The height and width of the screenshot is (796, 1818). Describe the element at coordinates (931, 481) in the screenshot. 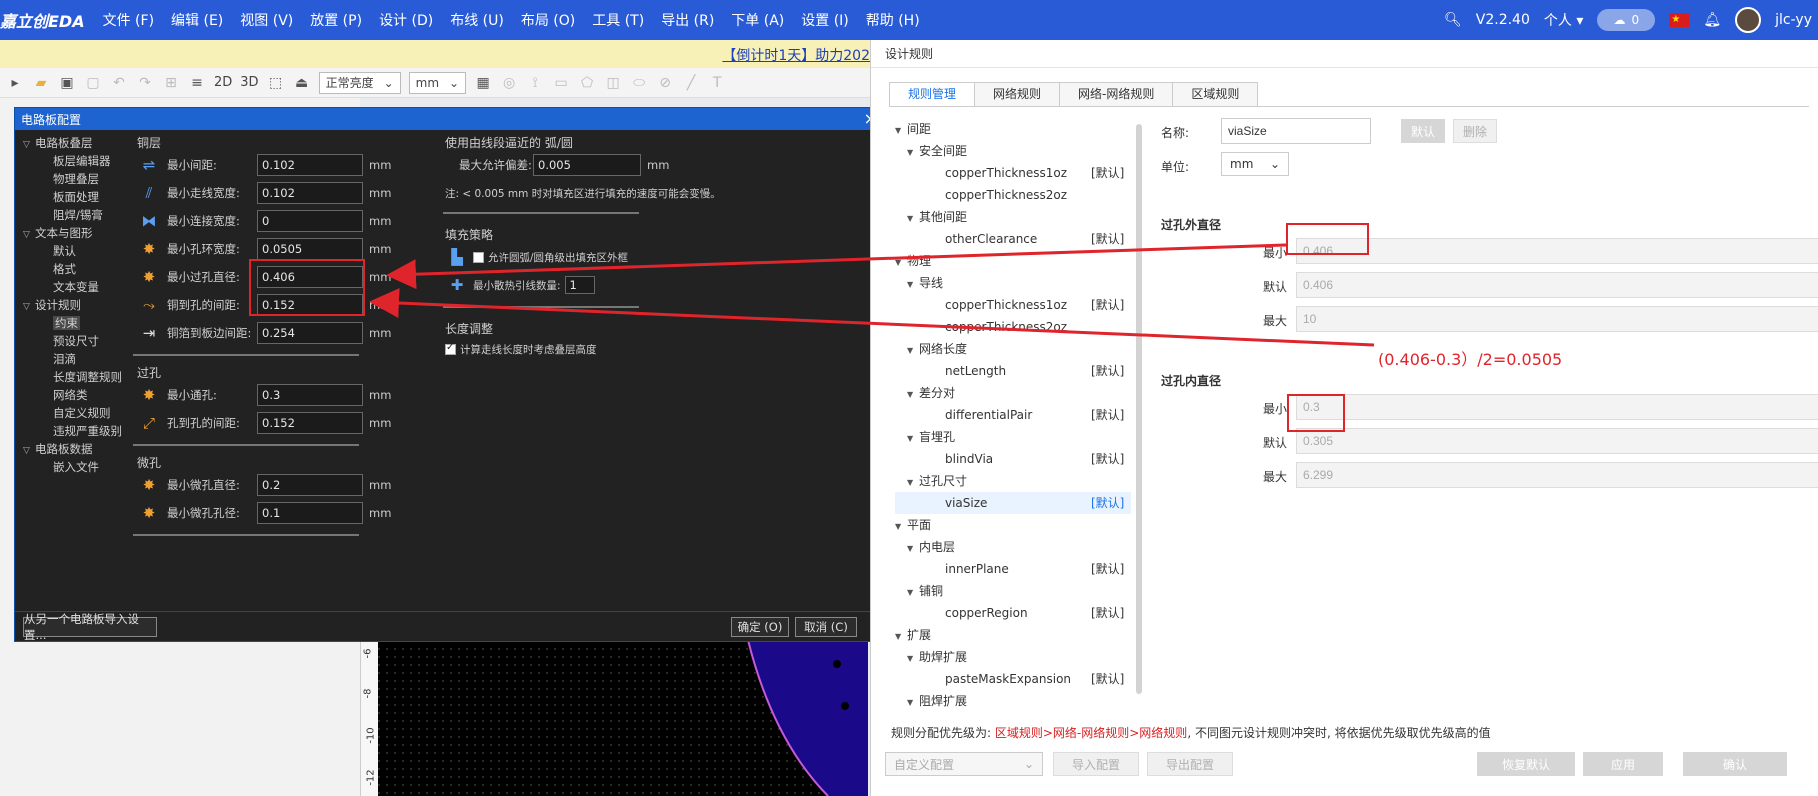

I see `rules-tree-item: ▼ 过孔尺寸` at that location.